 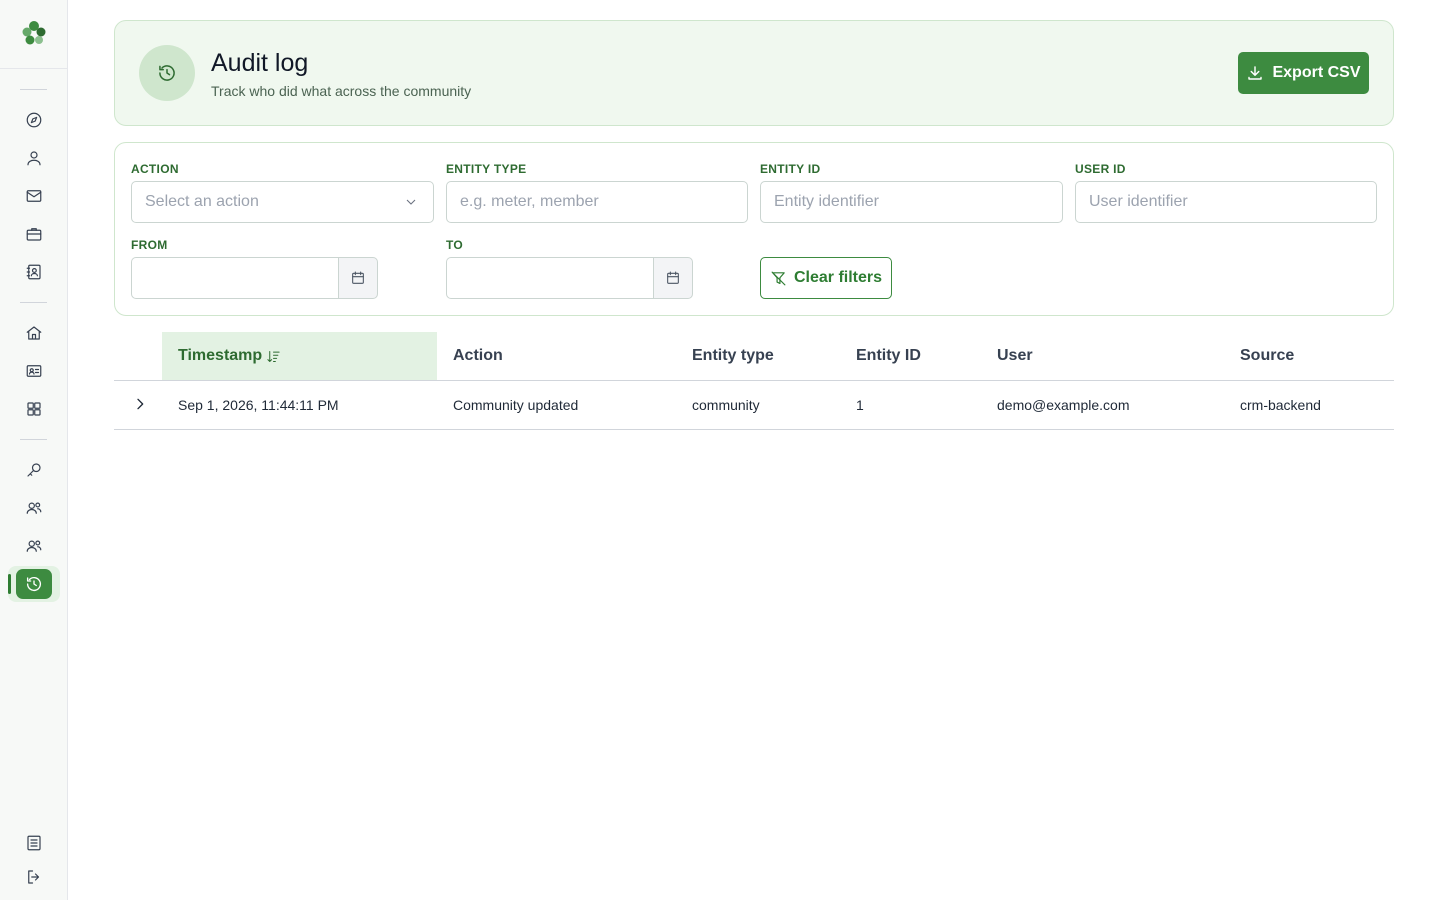 I want to click on sidebar-item-apps, so click(x=34, y=409).